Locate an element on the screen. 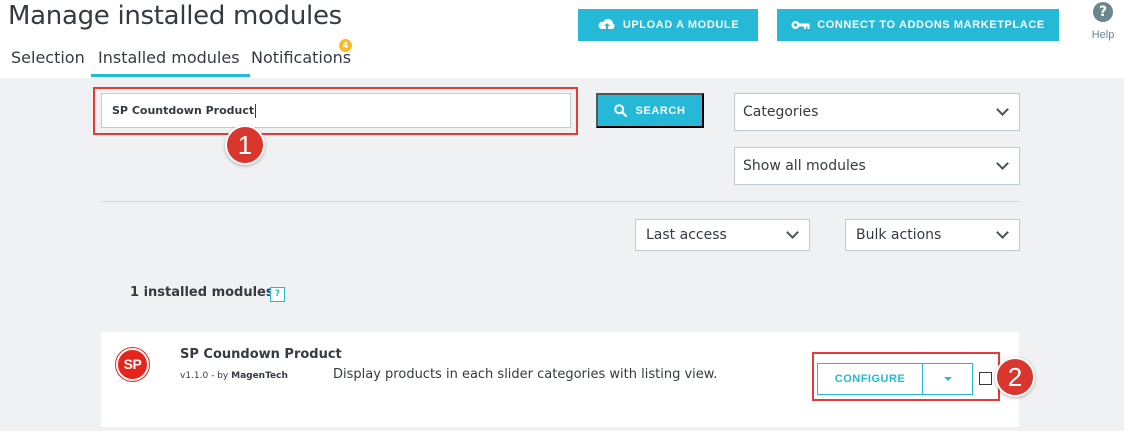 Image resolution: width=1124 pixels, height=431 pixels. tab-installed-modules: Installed modules is located at coordinates (170, 62).